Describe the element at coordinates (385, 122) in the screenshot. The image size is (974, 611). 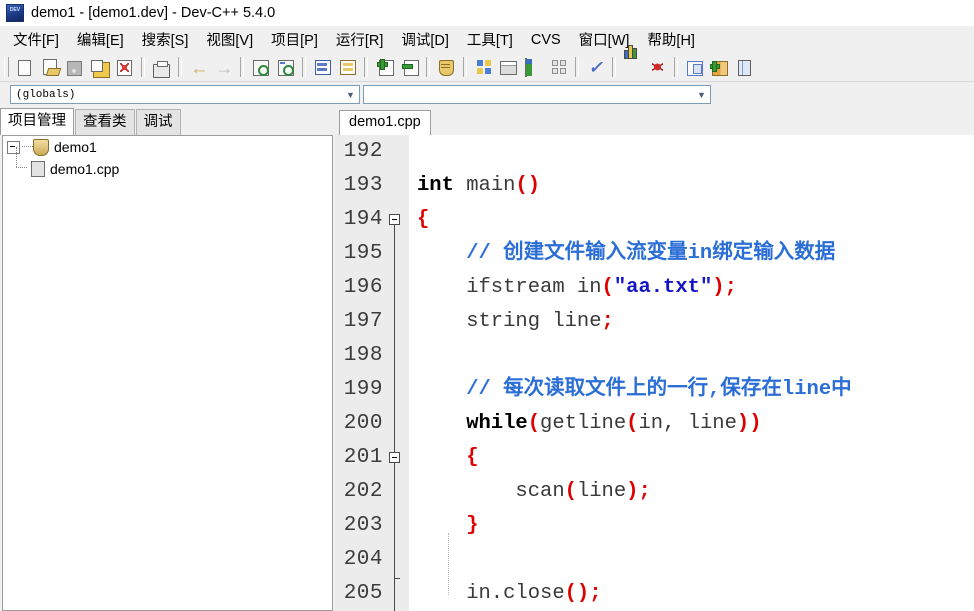
I see `tab-editor-demo1-cpp: demo1.cpp` at that location.